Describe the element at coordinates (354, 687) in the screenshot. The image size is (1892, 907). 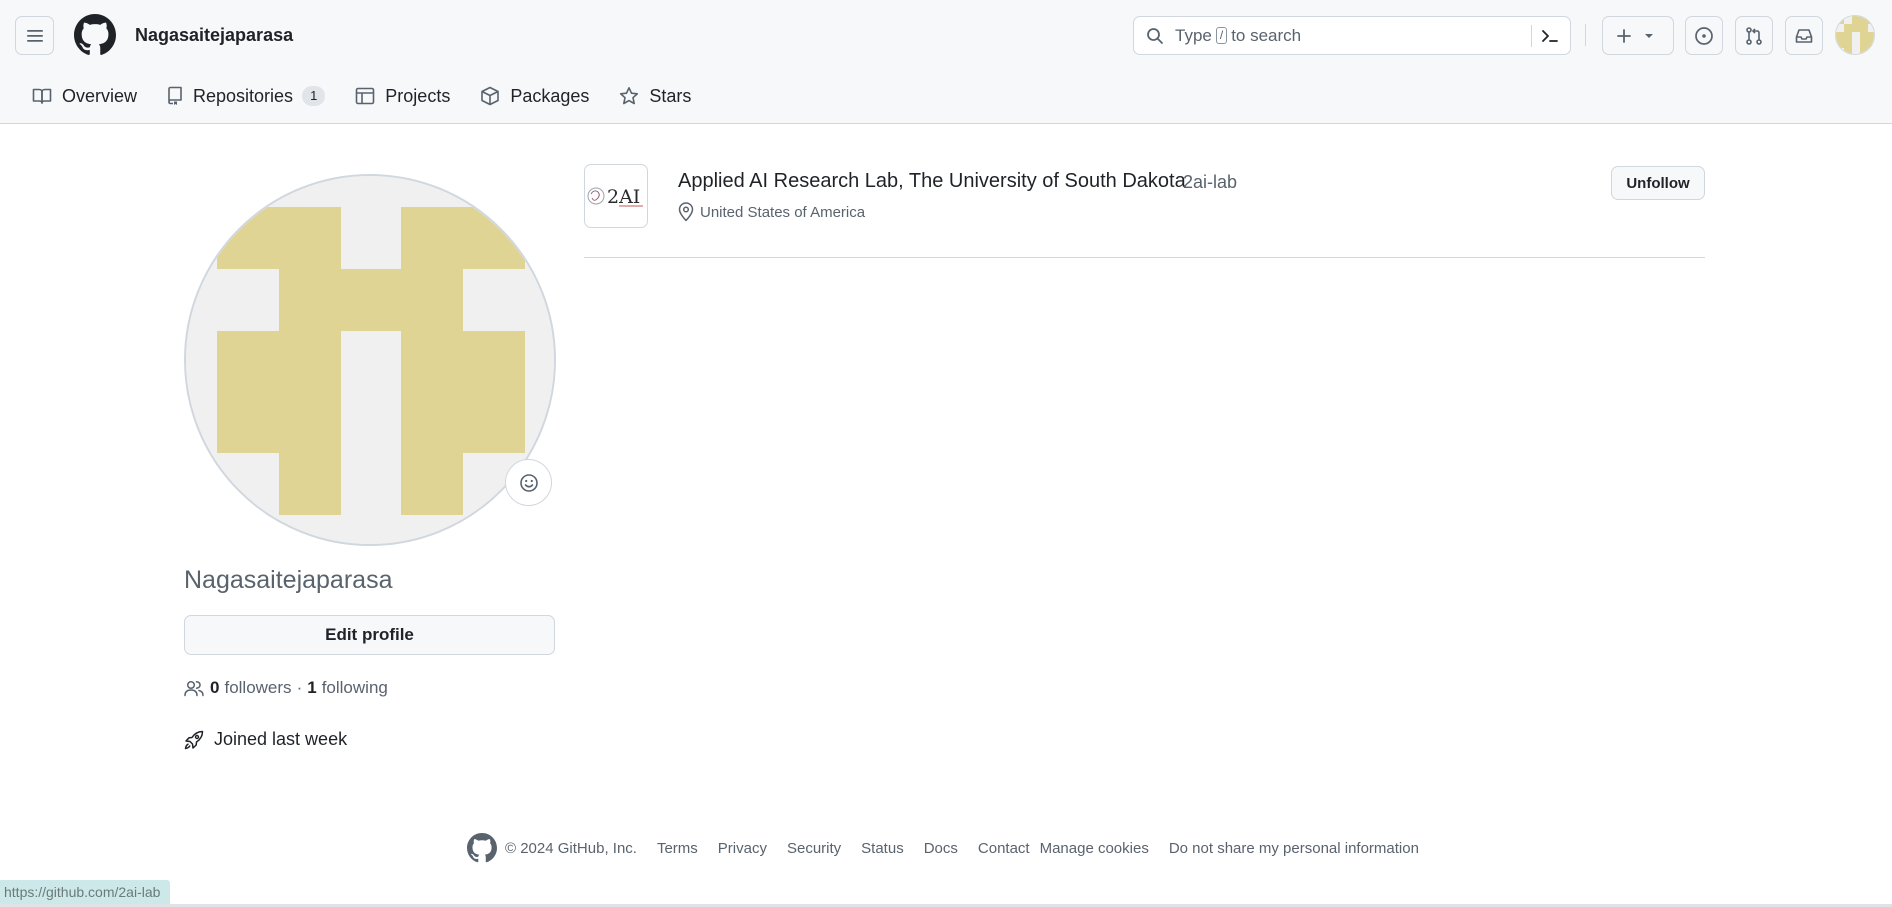
I see `following-label: following` at that location.